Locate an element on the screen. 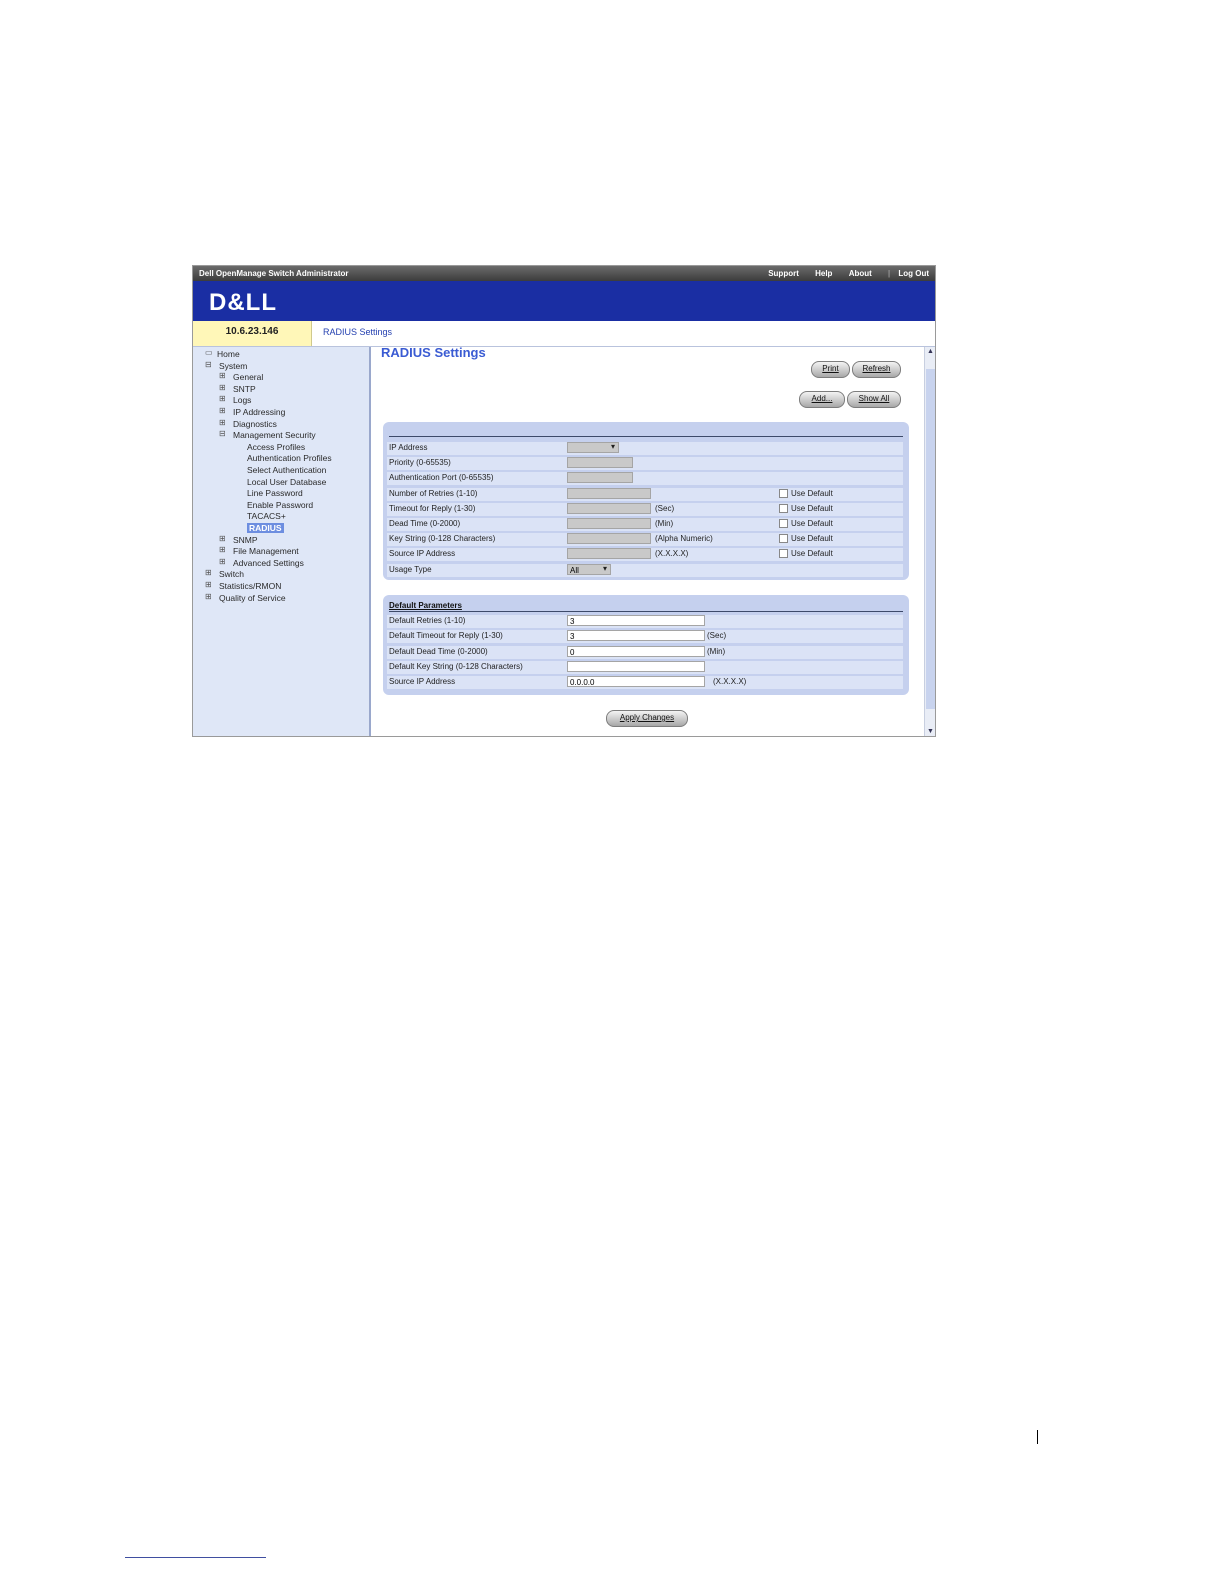 The height and width of the screenshot is (1584, 1224). refresh-button: Refresh is located at coordinates (876, 369).